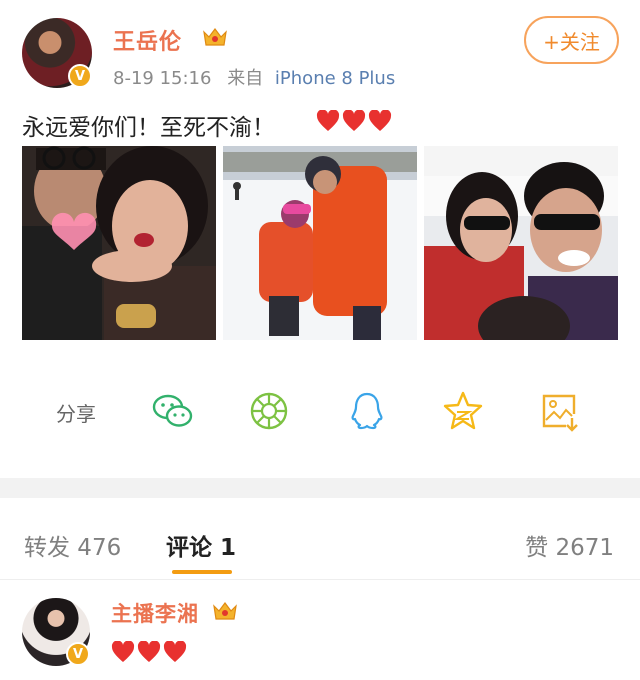  I want to click on qq-icon, so click(367, 411).